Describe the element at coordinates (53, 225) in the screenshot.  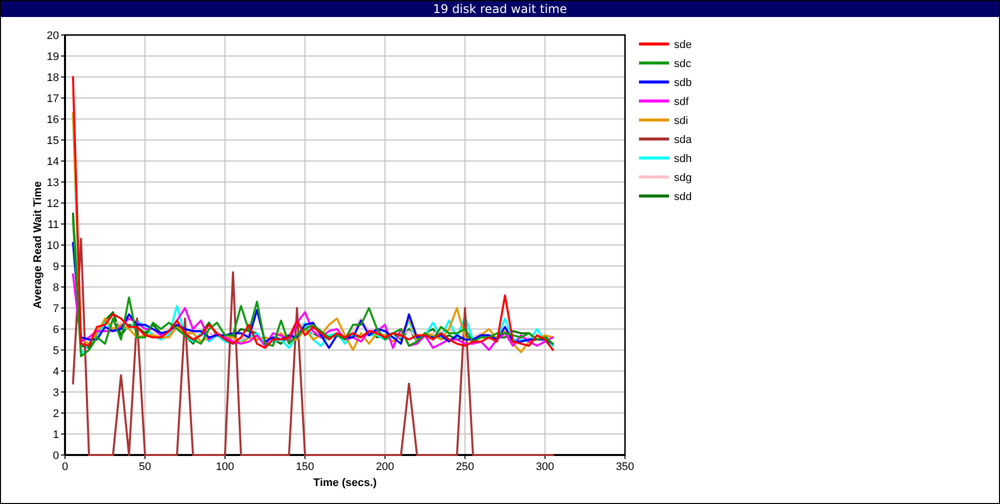
I see `y-tick-label: 11` at that location.